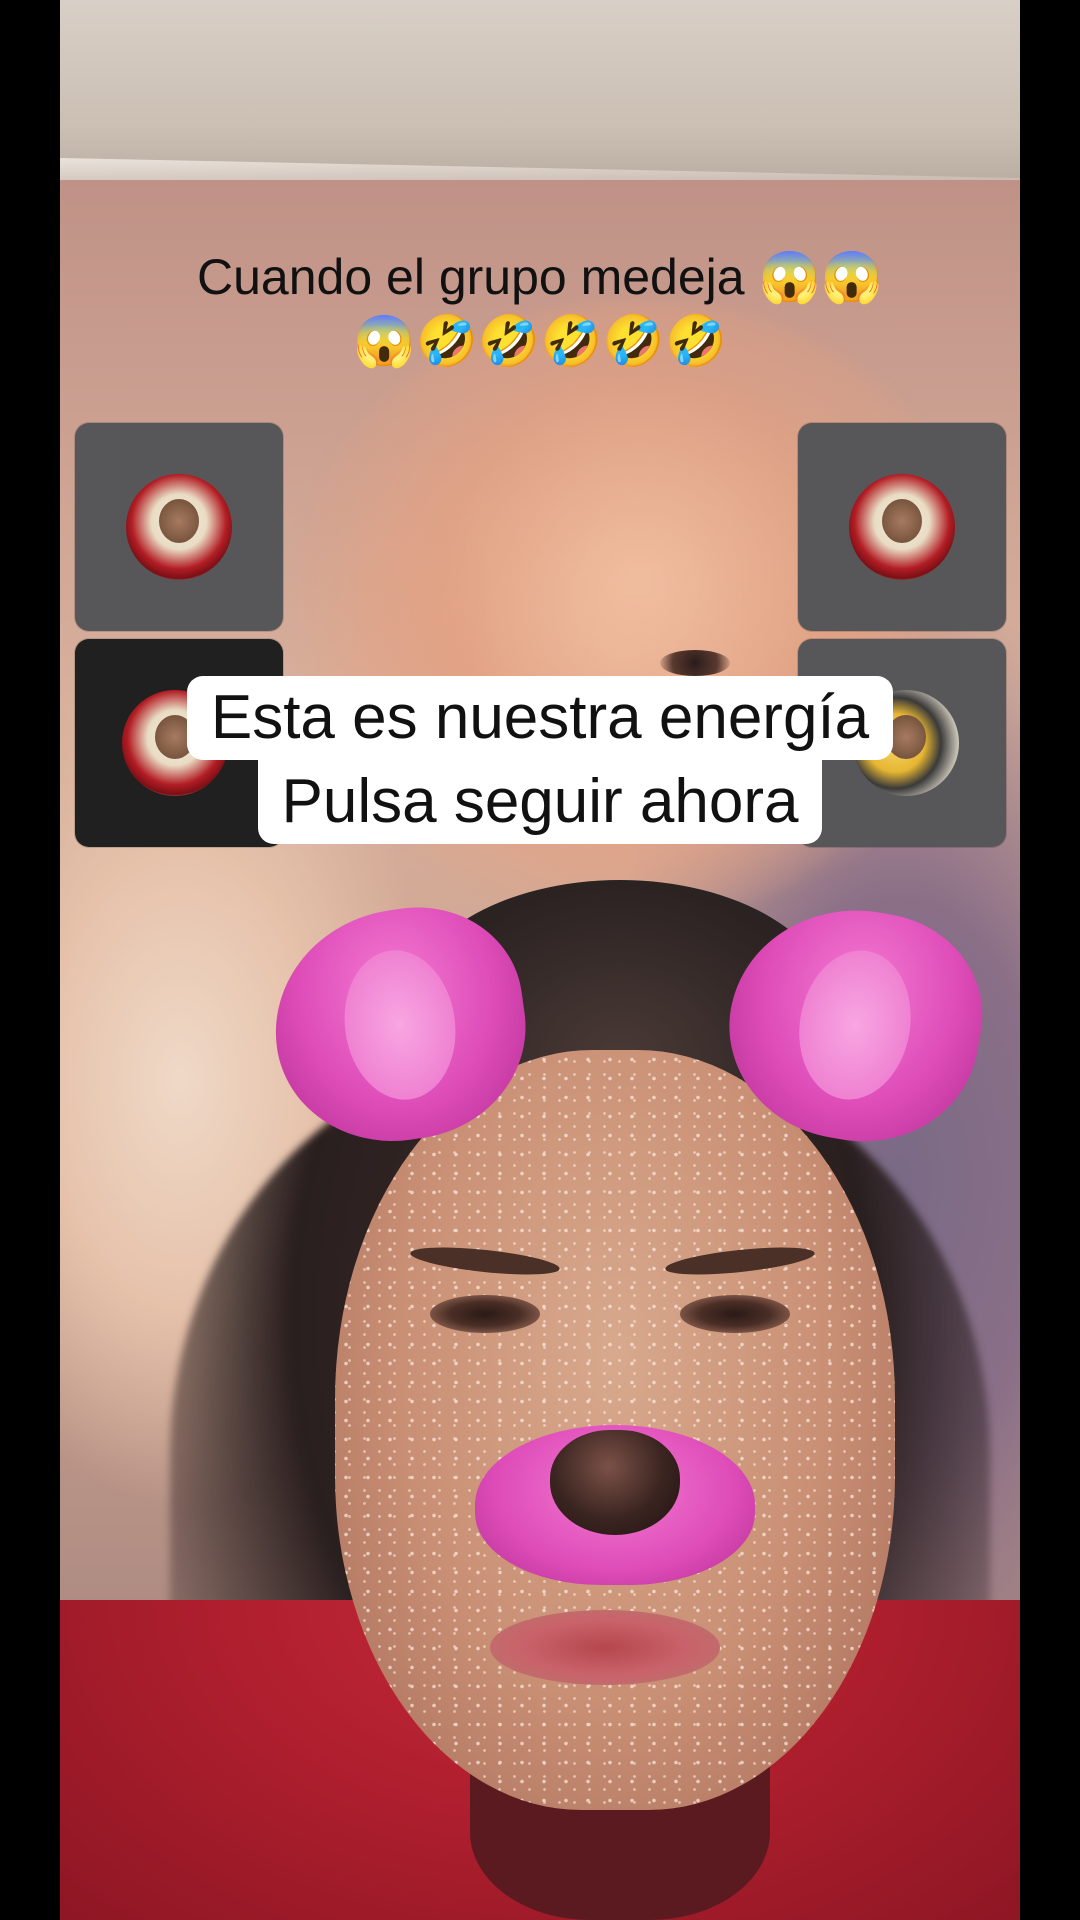 Image resolution: width=1080 pixels, height=1920 pixels. Describe the element at coordinates (695, 663) in the screenshot. I see `lion-eye` at that location.